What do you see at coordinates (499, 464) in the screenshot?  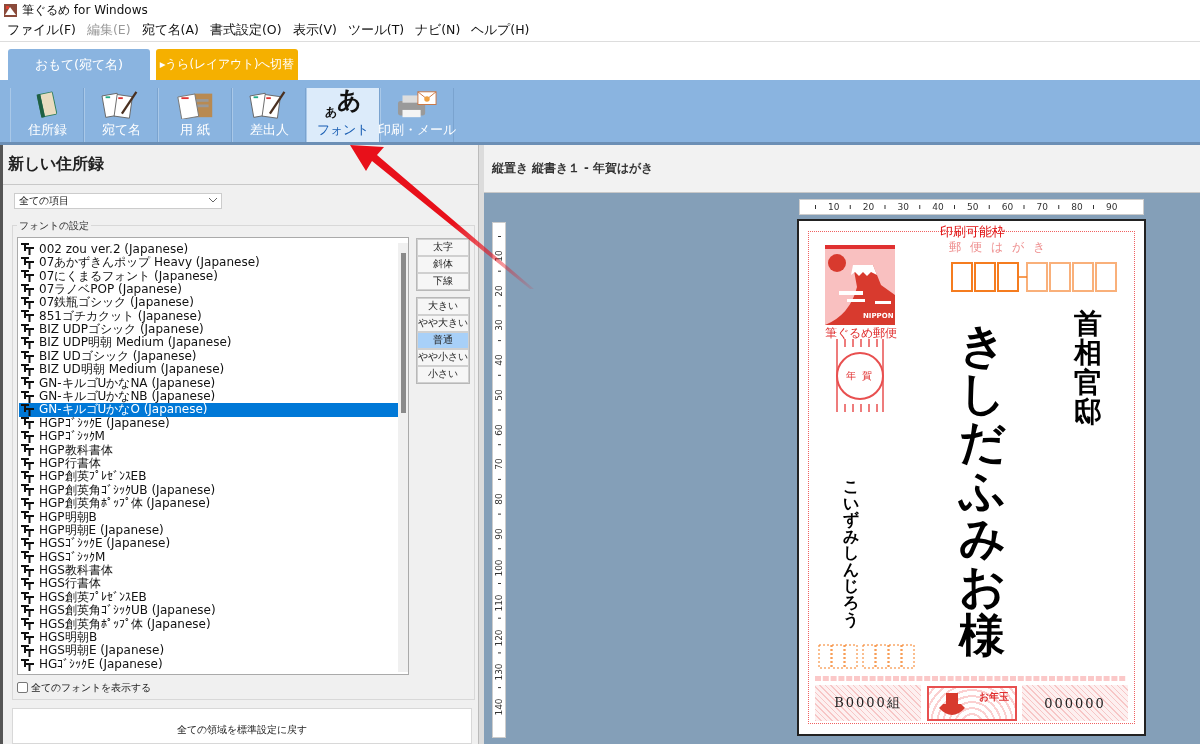 I see `ruler-number: 70` at bounding box center [499, 464].